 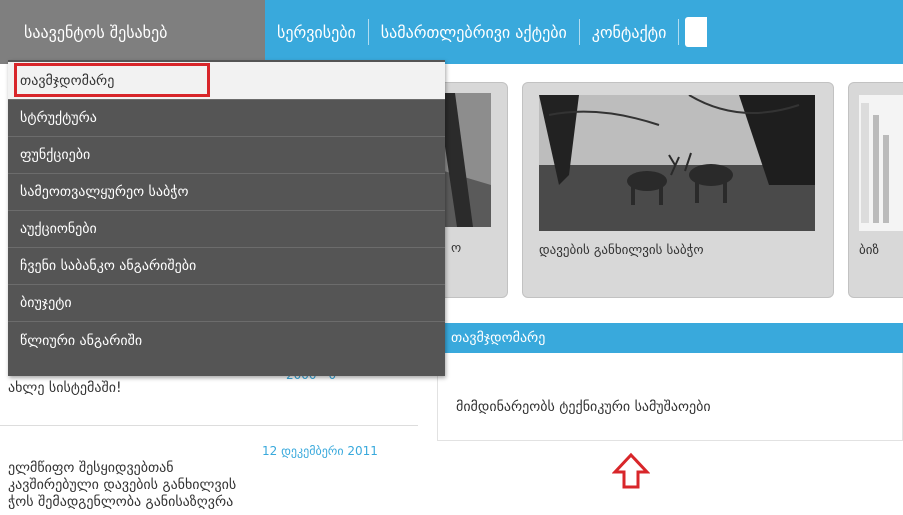 I want to click on slider-card-2: დავების განხილვის საბჭო, so click(x=678, y=190).